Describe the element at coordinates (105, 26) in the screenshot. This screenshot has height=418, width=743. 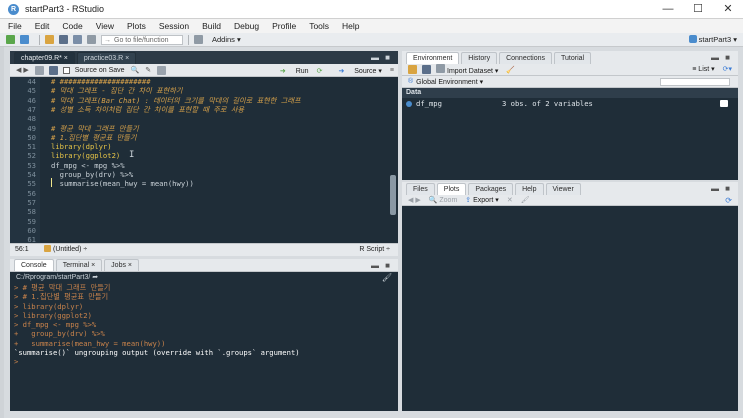
I see `menu-view: View` at that location.